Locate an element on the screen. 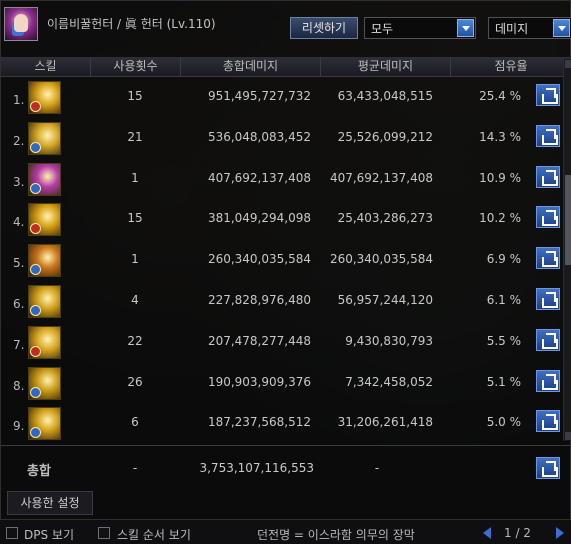  total-damage: 407,692,137,408 is located at coordinates (259, 177).